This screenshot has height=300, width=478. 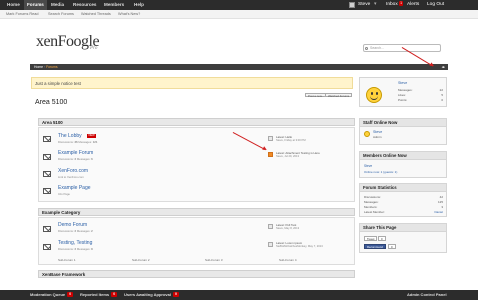 I want to click on reported-items-link: Reported Items 0, so click(x=99, y=295).